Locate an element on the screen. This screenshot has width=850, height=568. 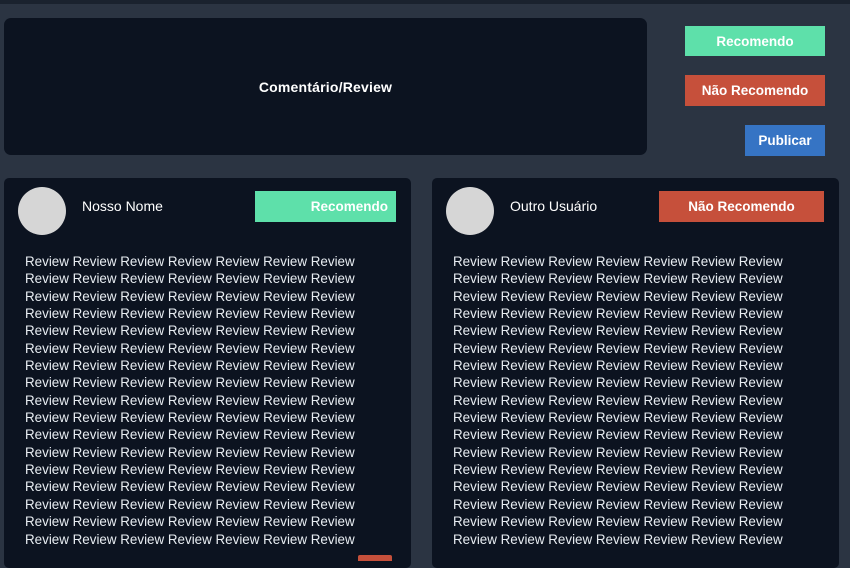
verdict-badge-not-recommend: Não Recomendo is located at coordinates (741, 206).